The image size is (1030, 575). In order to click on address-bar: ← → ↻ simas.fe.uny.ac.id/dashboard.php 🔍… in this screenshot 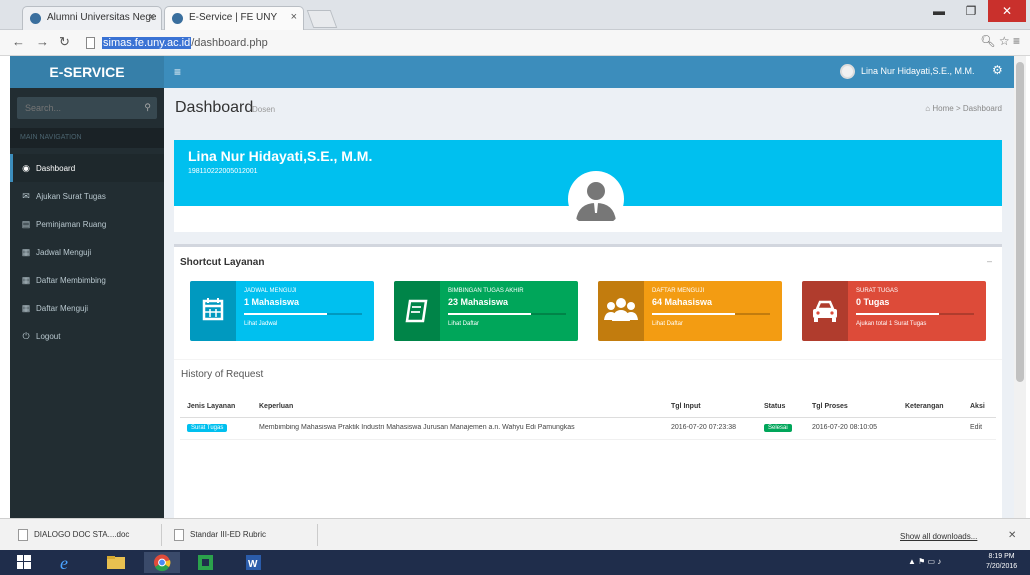, I will do `click(515, 43)`.